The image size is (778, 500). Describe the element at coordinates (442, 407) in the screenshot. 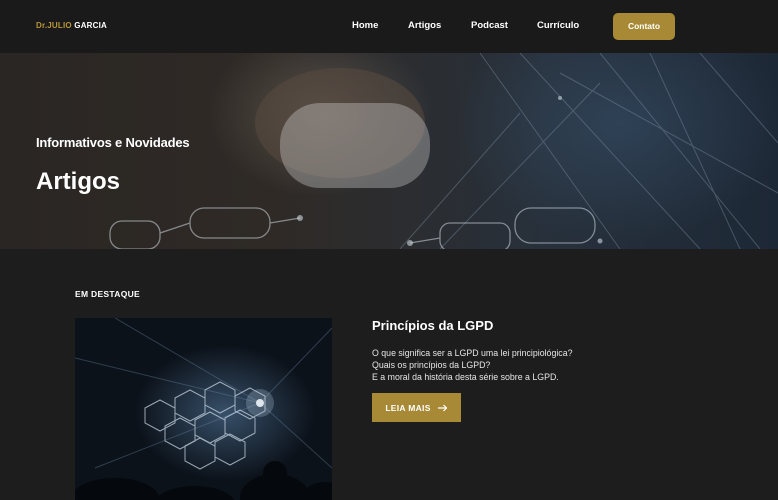

I see `arrow-right-icon` at that location.